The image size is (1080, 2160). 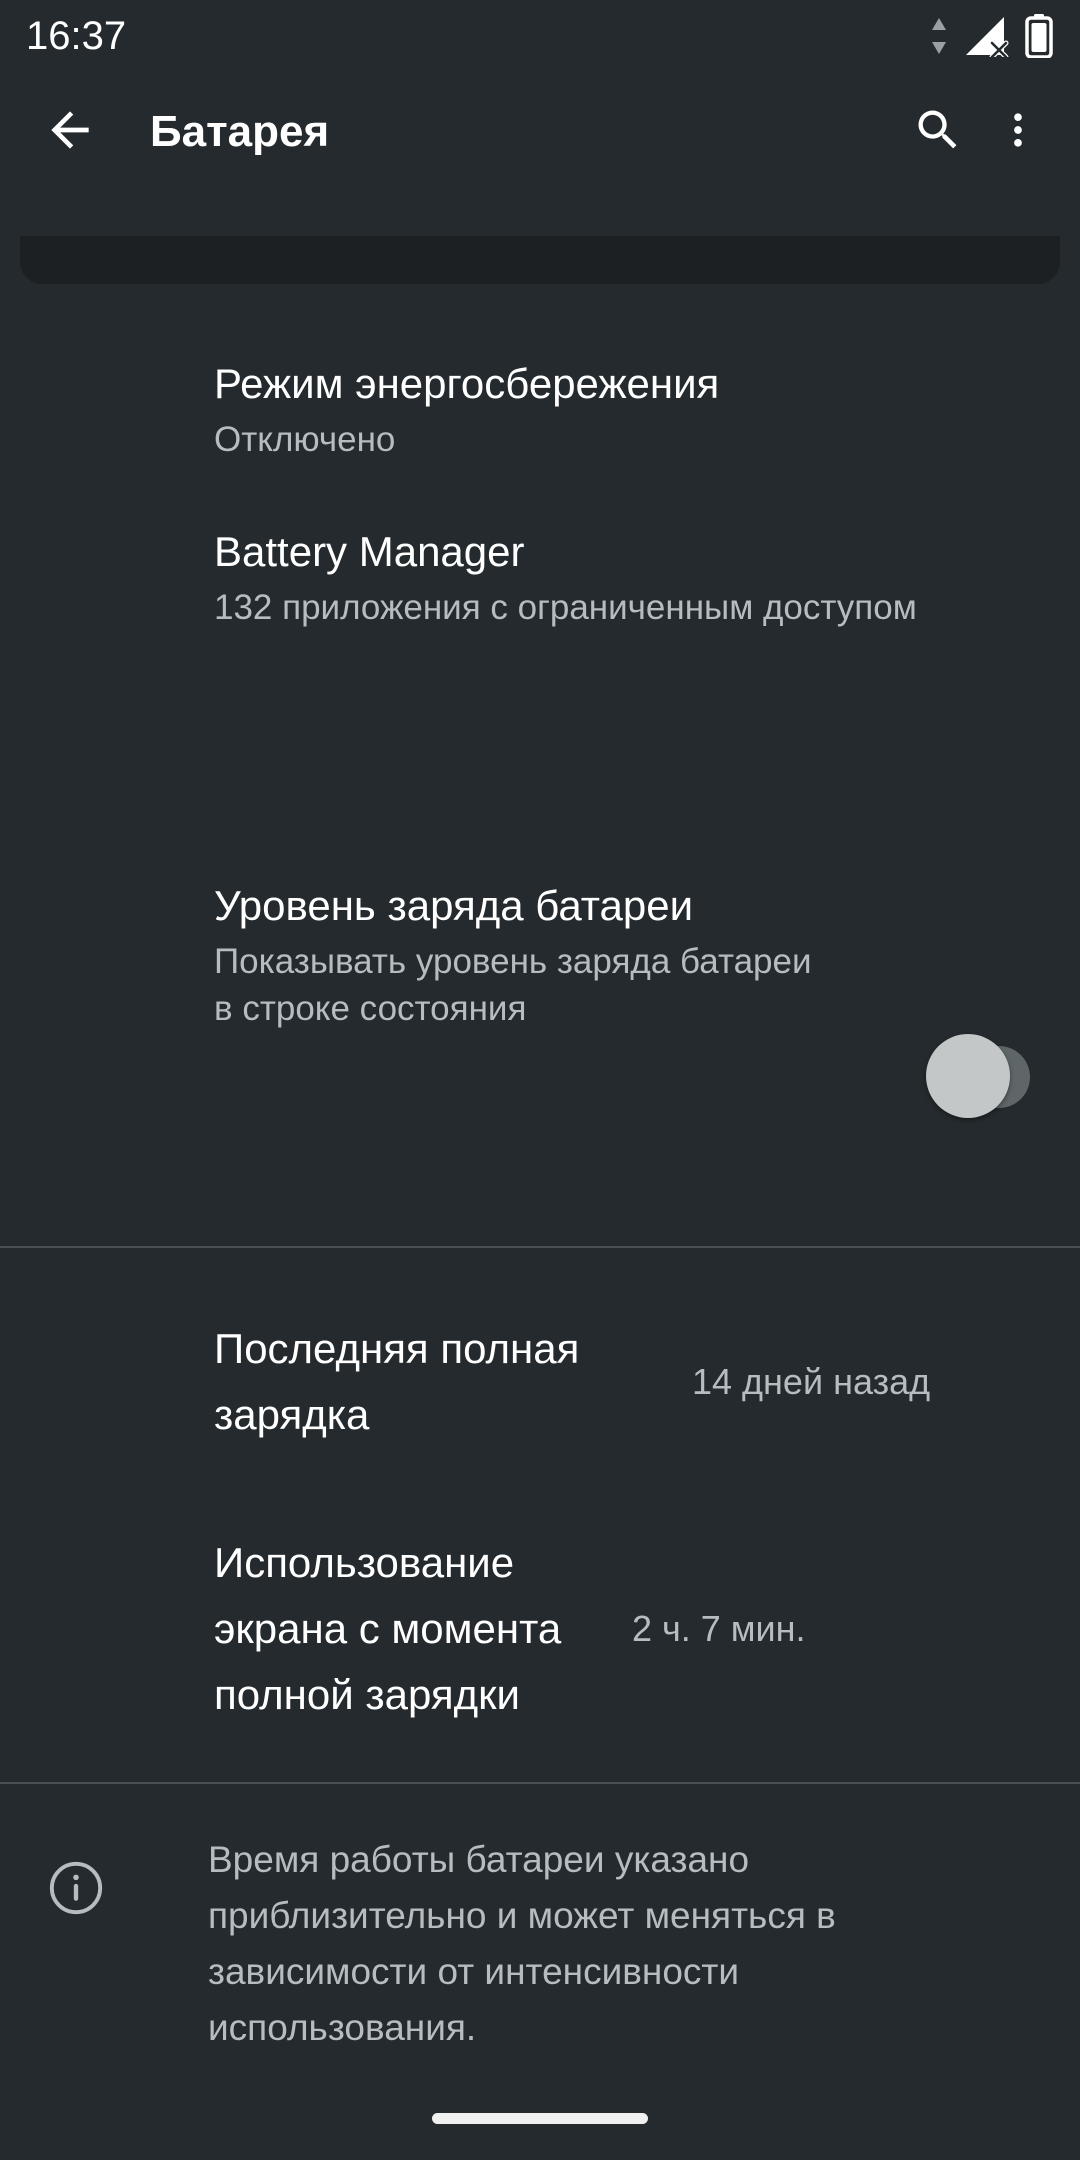 What do you see at coordinates (540, 409) in the screenshot?
I see `list-item-power-save-mode: Режим энергосбережения Отключено` at bounding box center [540, 409].